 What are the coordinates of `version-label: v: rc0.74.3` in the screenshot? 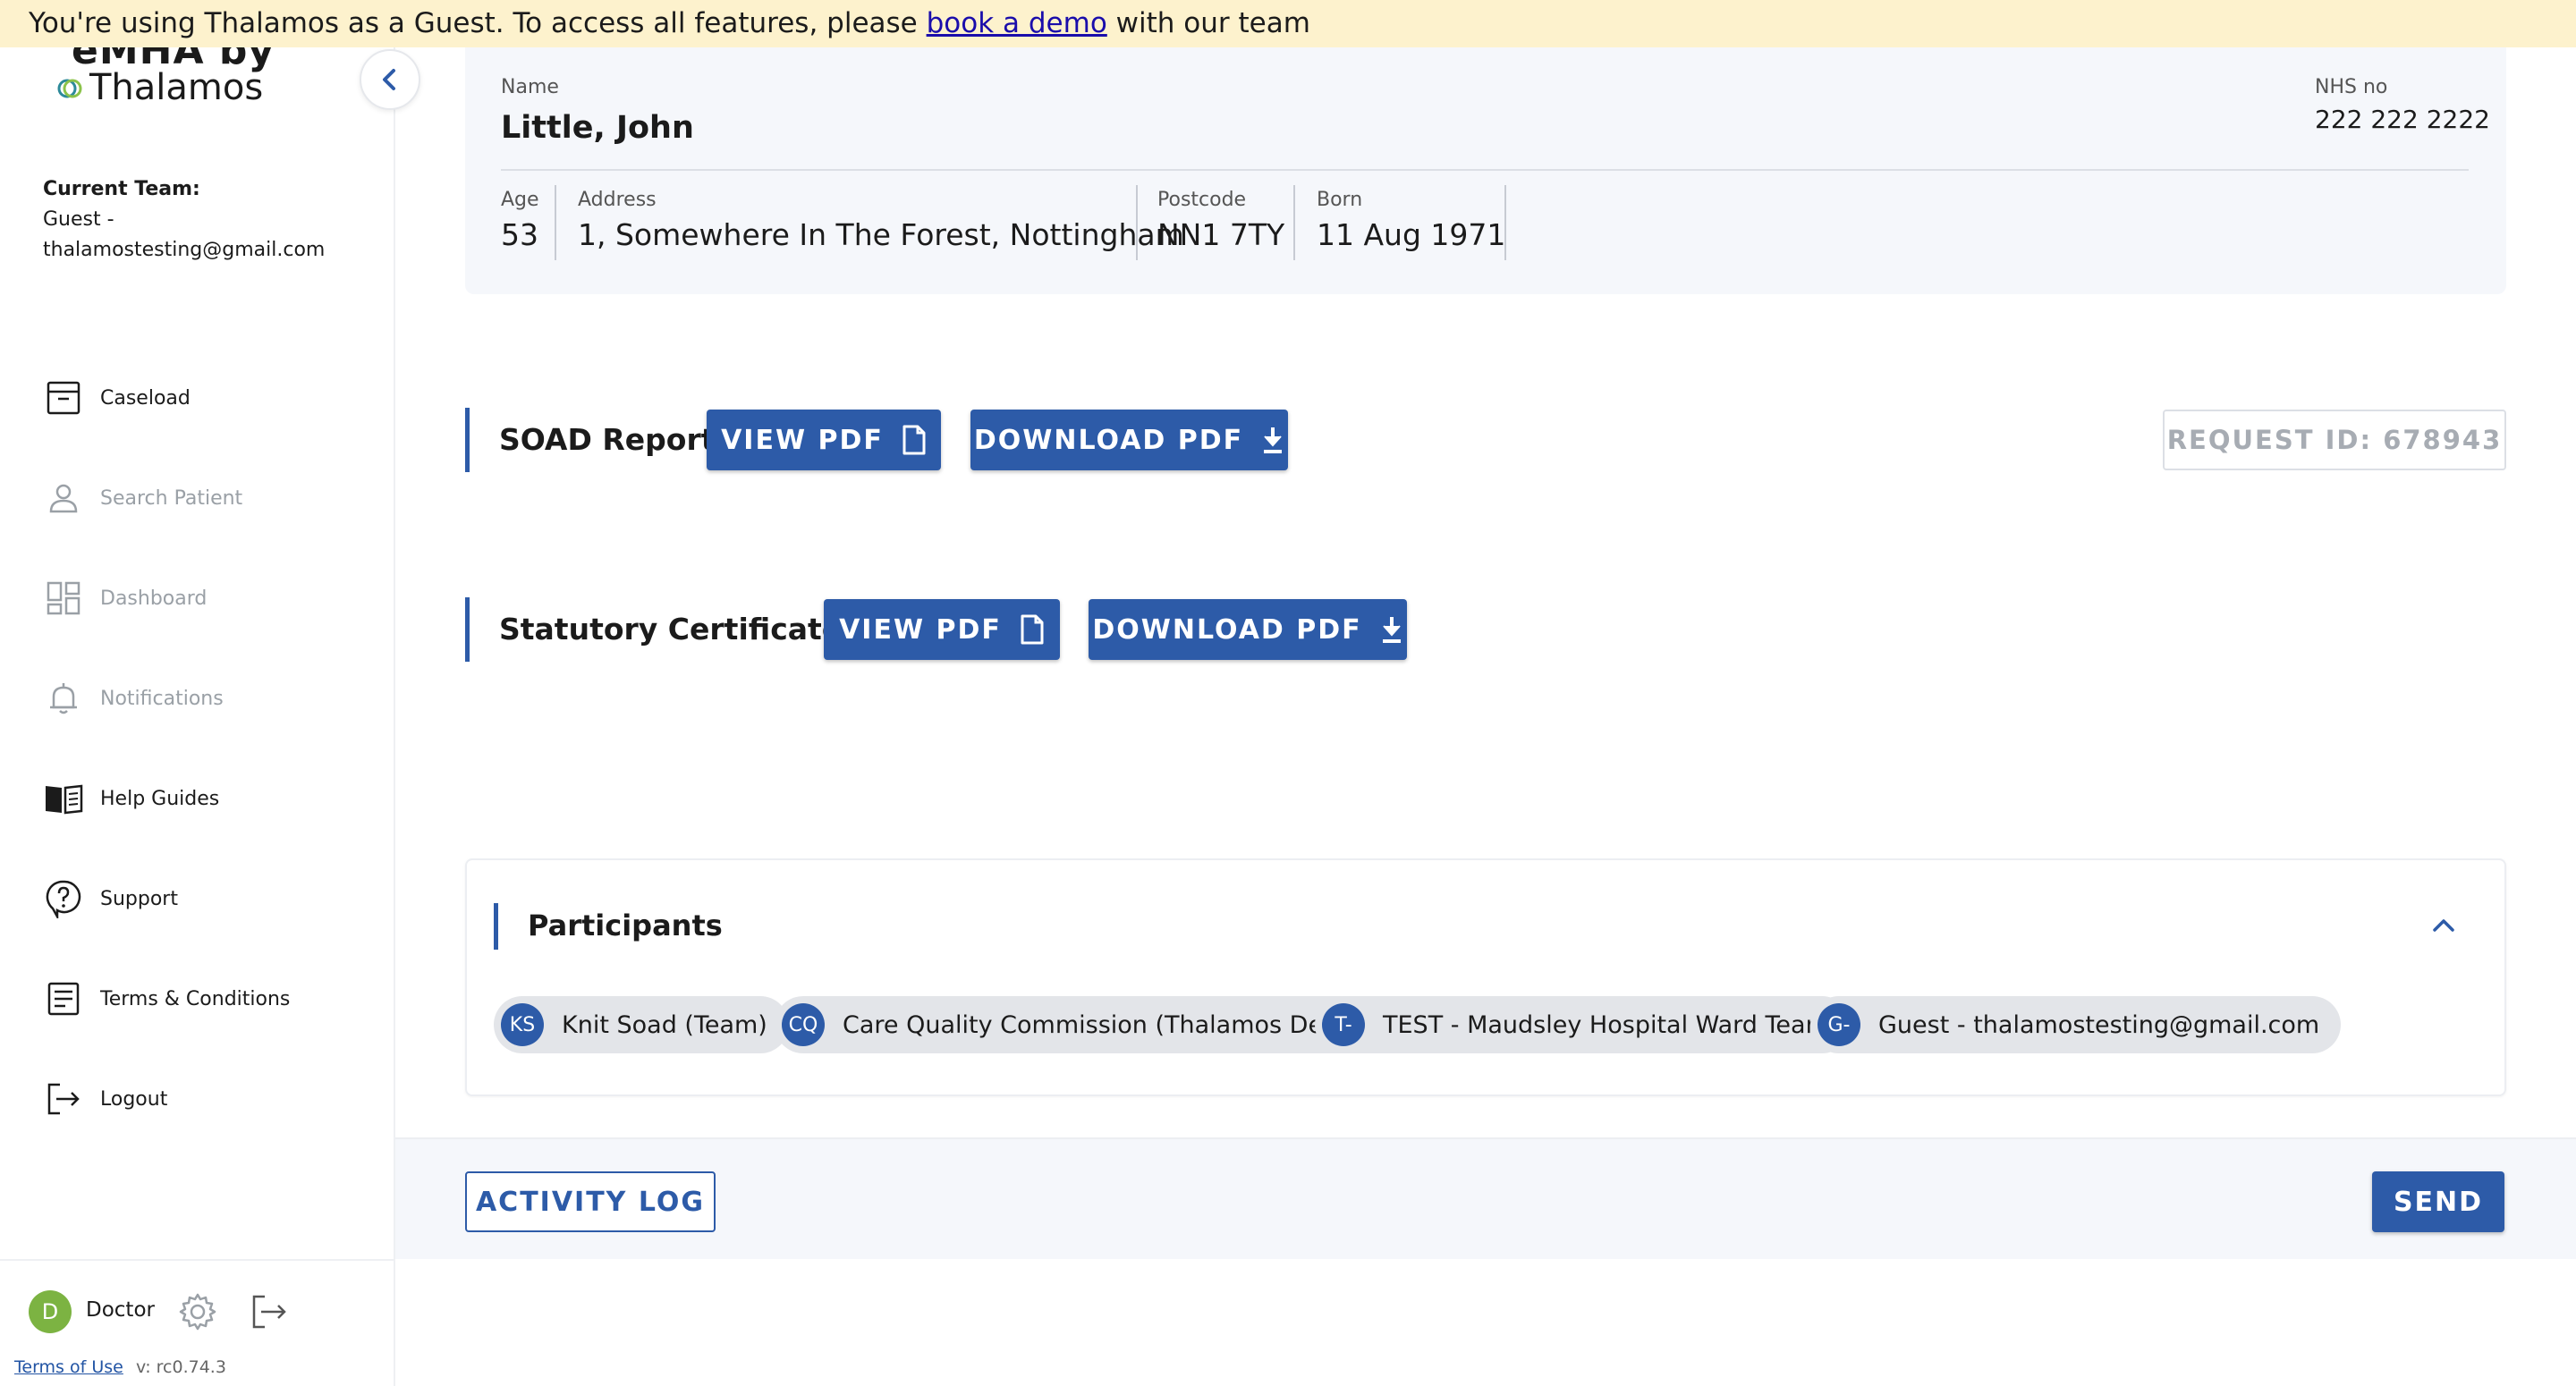 It's located at (181, 1367).